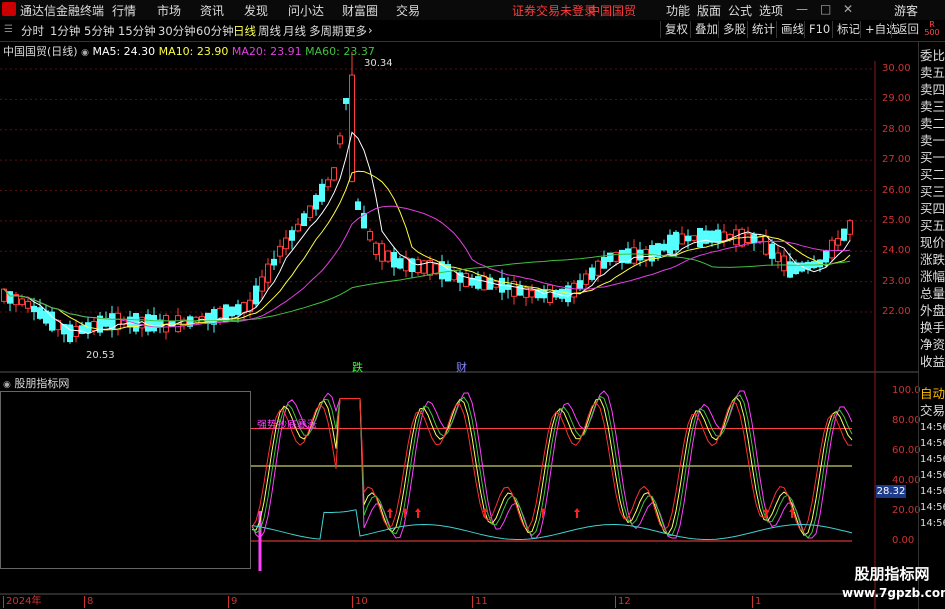 The height and width of the screenshot is (609, 945). What do you see at coordinates (390, 513) in the screenshot?
I see `buy-arrow-icon` at bounding box center [390, 513].